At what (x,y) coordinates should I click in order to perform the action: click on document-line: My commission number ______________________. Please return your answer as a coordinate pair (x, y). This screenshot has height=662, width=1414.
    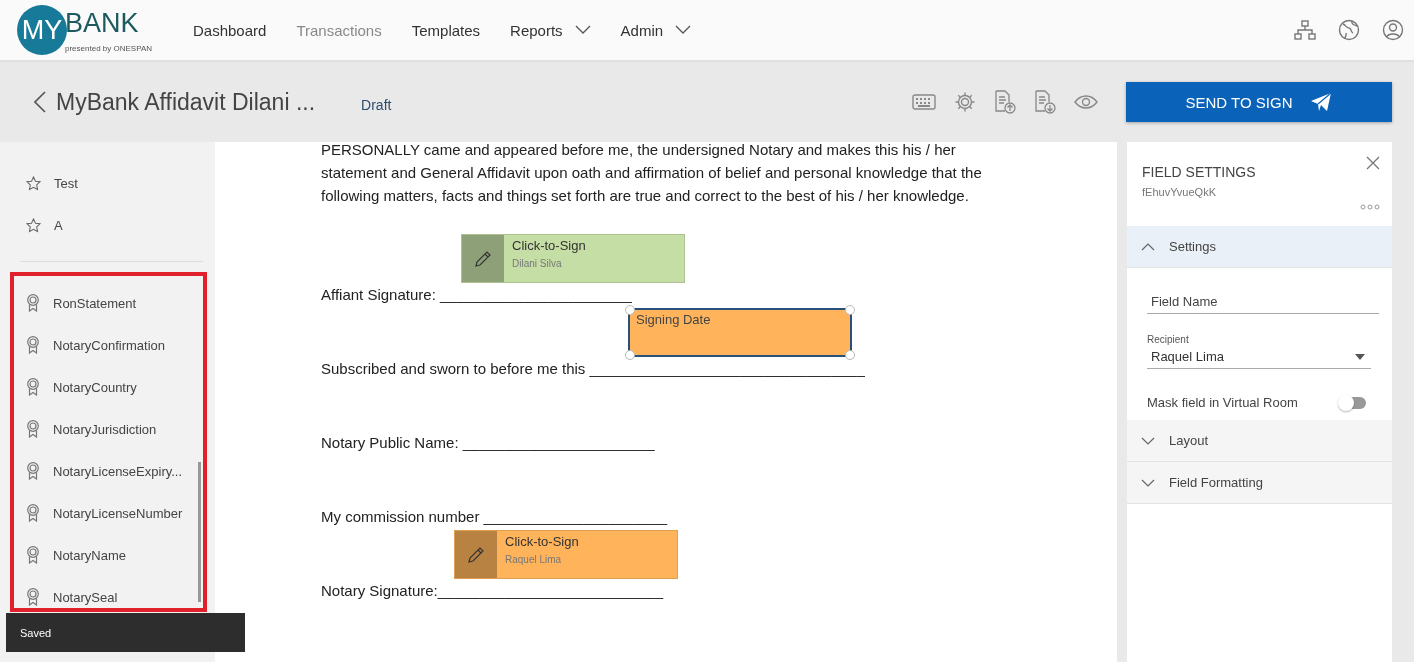
    Looking at the image, I should click on (494, 516).